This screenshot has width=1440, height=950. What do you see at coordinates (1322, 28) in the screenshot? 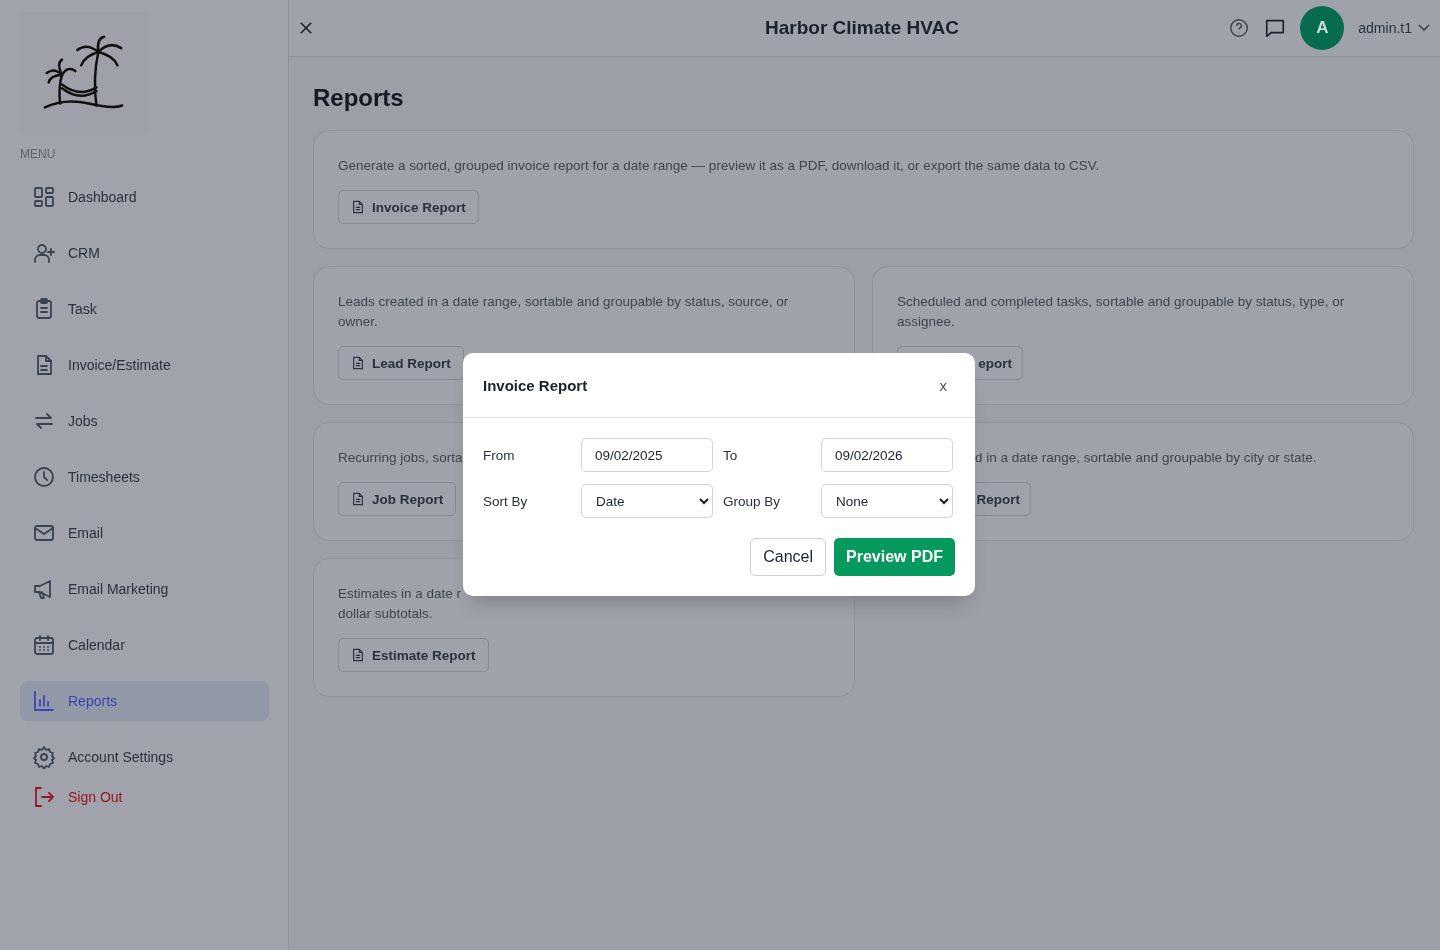
I see `user-avatar: A` at bounding box center [1322, 28].